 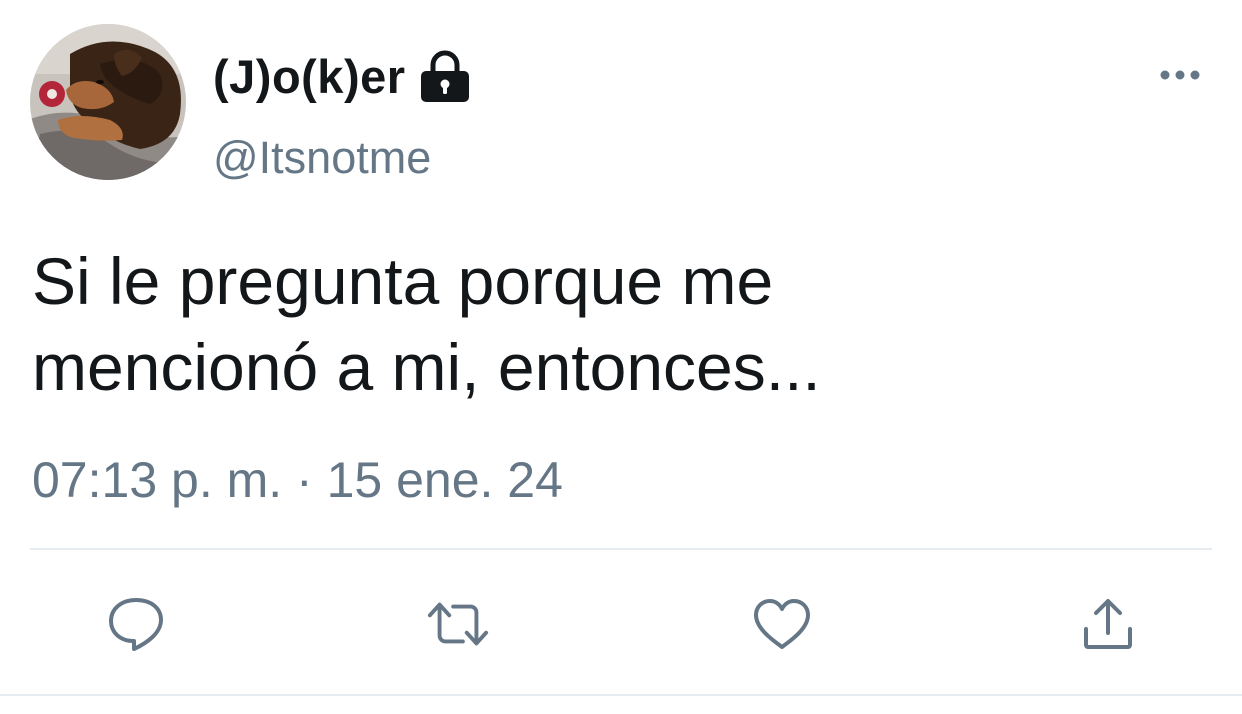 I want to click on more-options-button, so click(x=1180, y=75).